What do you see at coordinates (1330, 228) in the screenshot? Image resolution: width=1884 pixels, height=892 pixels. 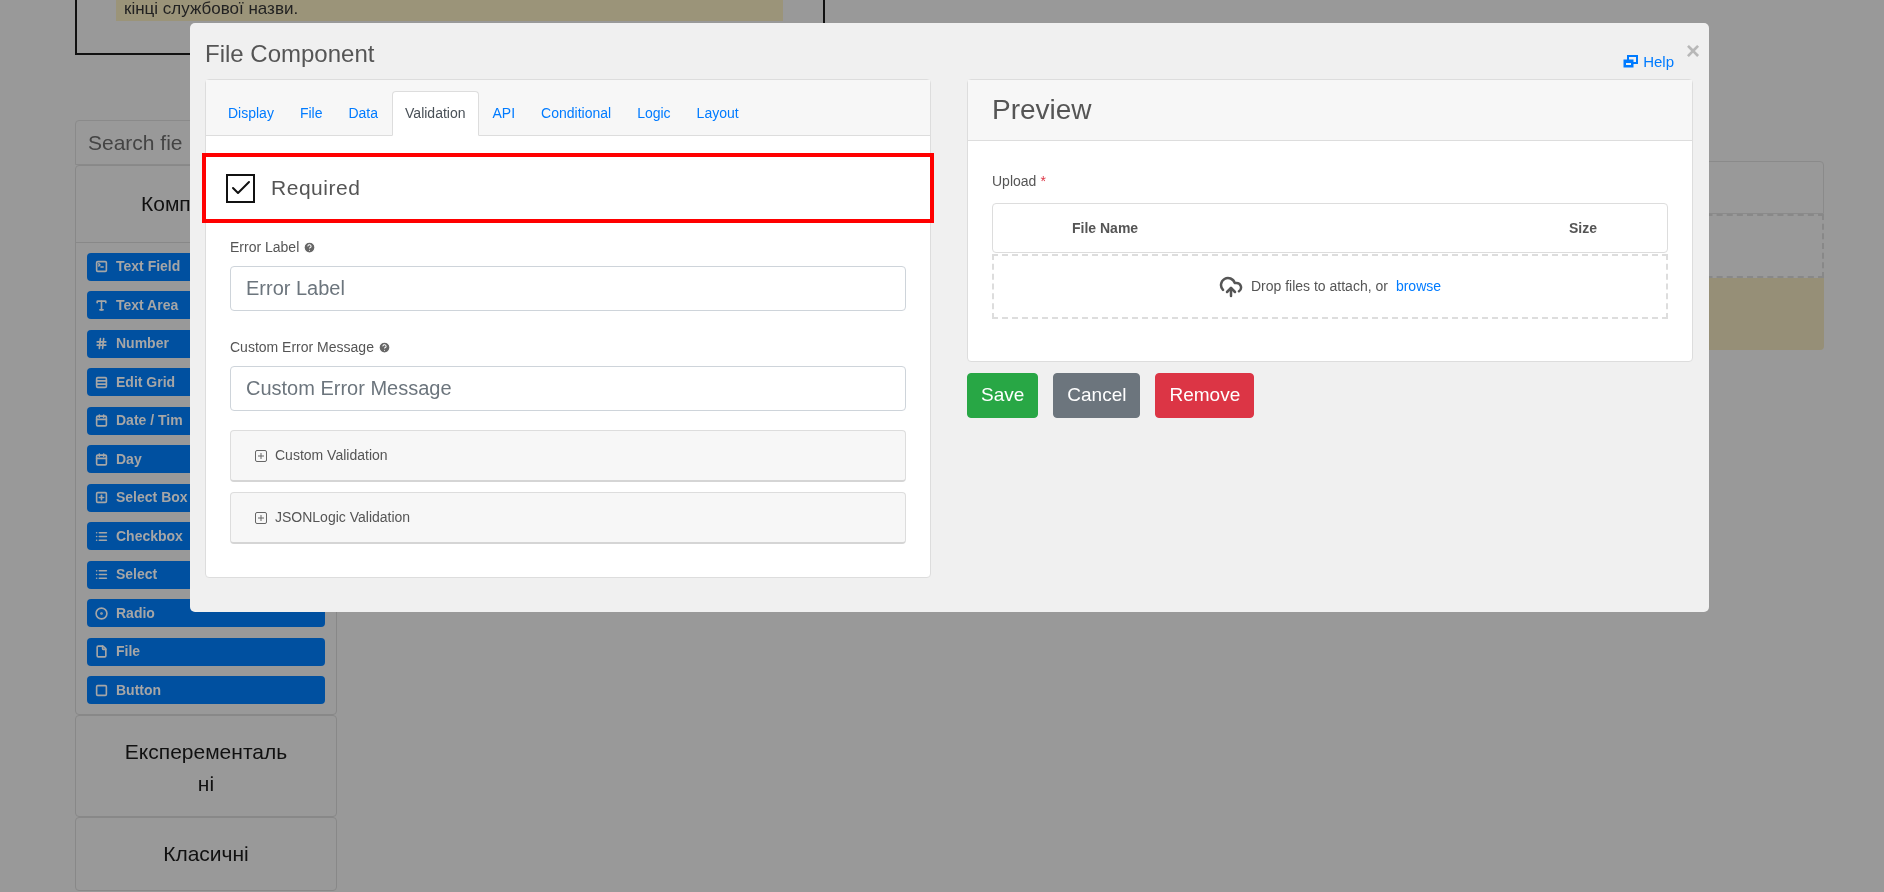 I see `file-table-header: File Name Size` at bounding box center [1330, 228].